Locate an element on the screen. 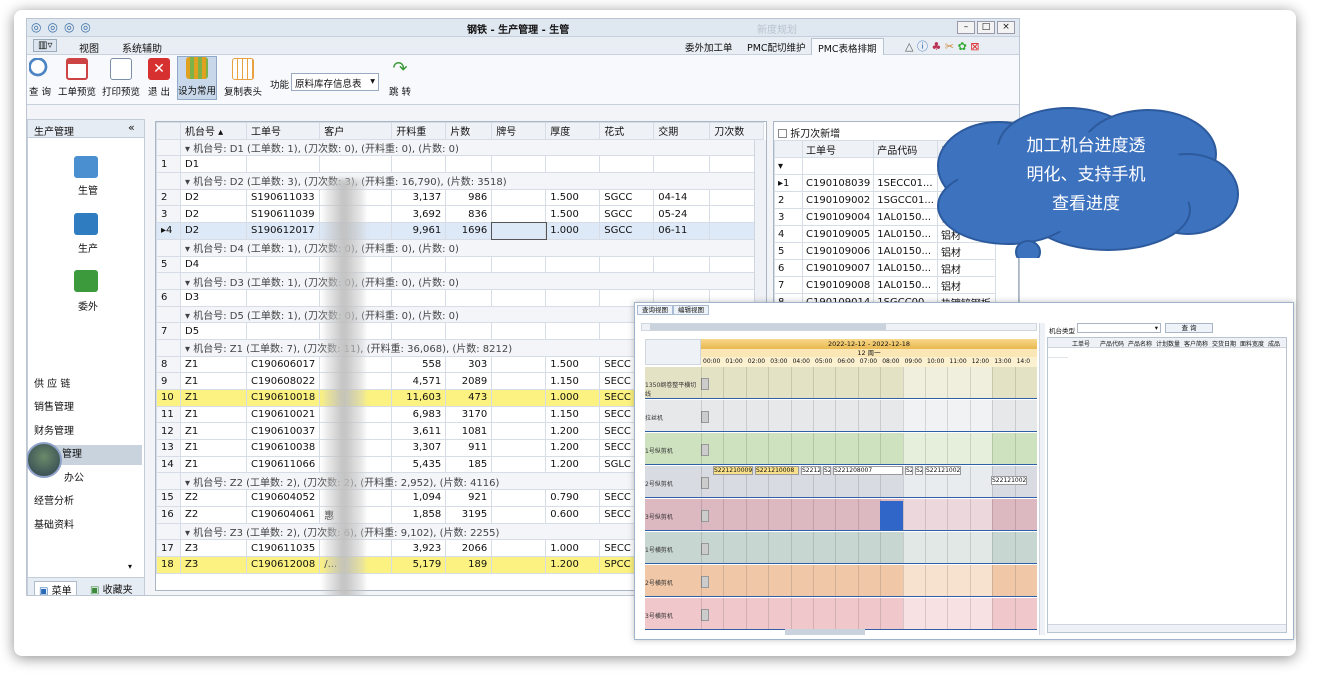 The width and height of the screenshot is (1318, 676). column-header: 片数 is located at coordinates (469, 131).